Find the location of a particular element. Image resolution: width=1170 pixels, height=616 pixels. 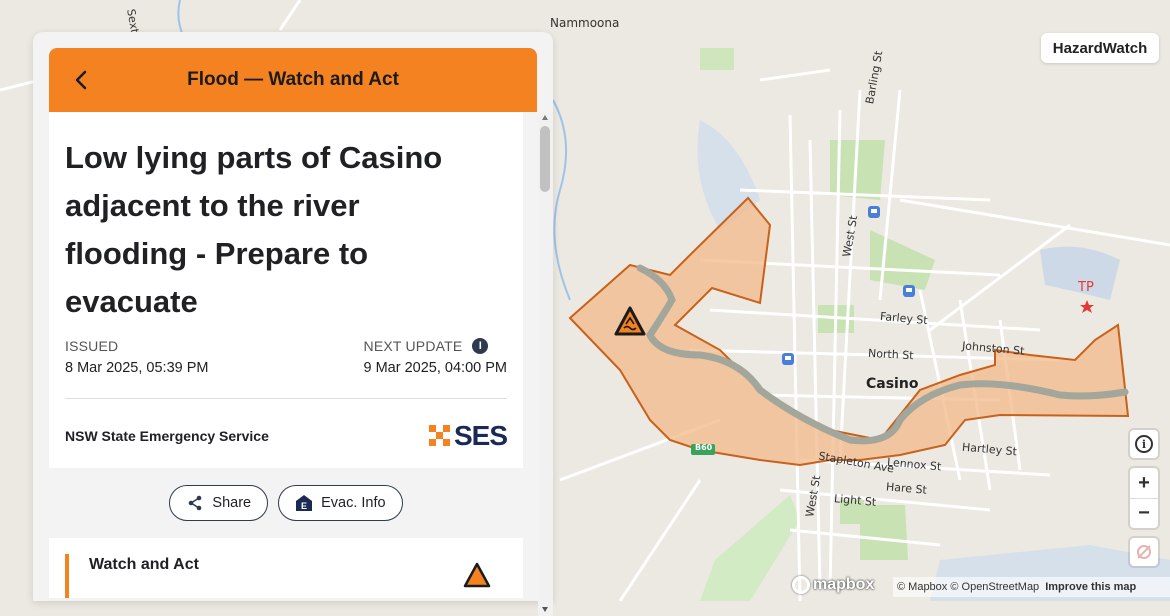

ses-logo-text: SES is located at coordinates (480, 435).